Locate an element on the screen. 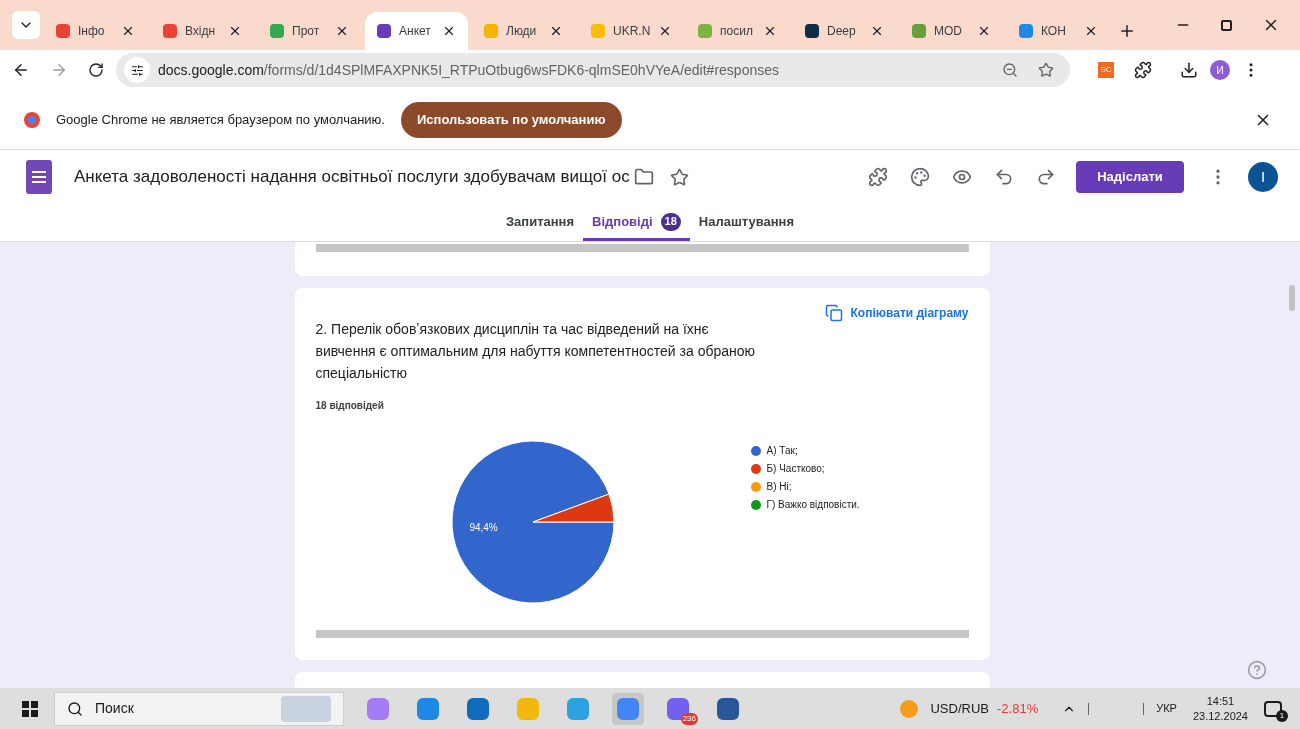  legend-label: А) Так is located at coordinates (780, 451).